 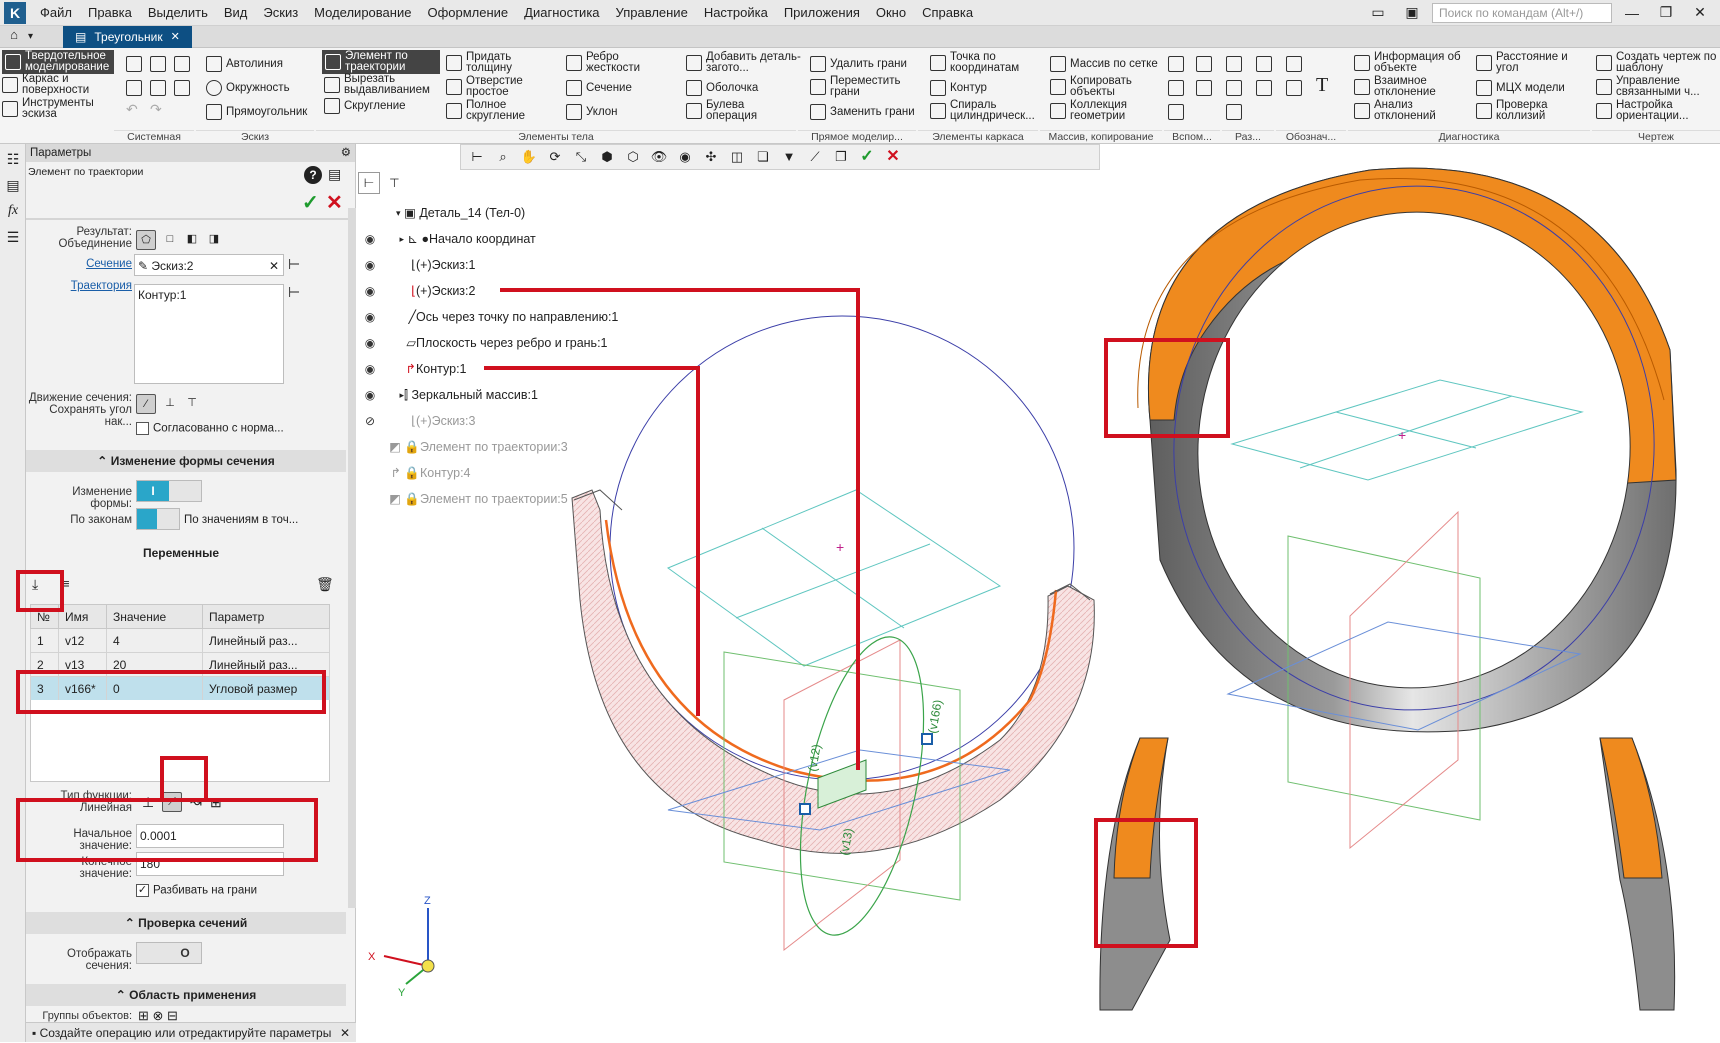 What do you see at coordinates (134, 64) in the screenshot?
I see `new-file-button` at bounding box center [134, 64].